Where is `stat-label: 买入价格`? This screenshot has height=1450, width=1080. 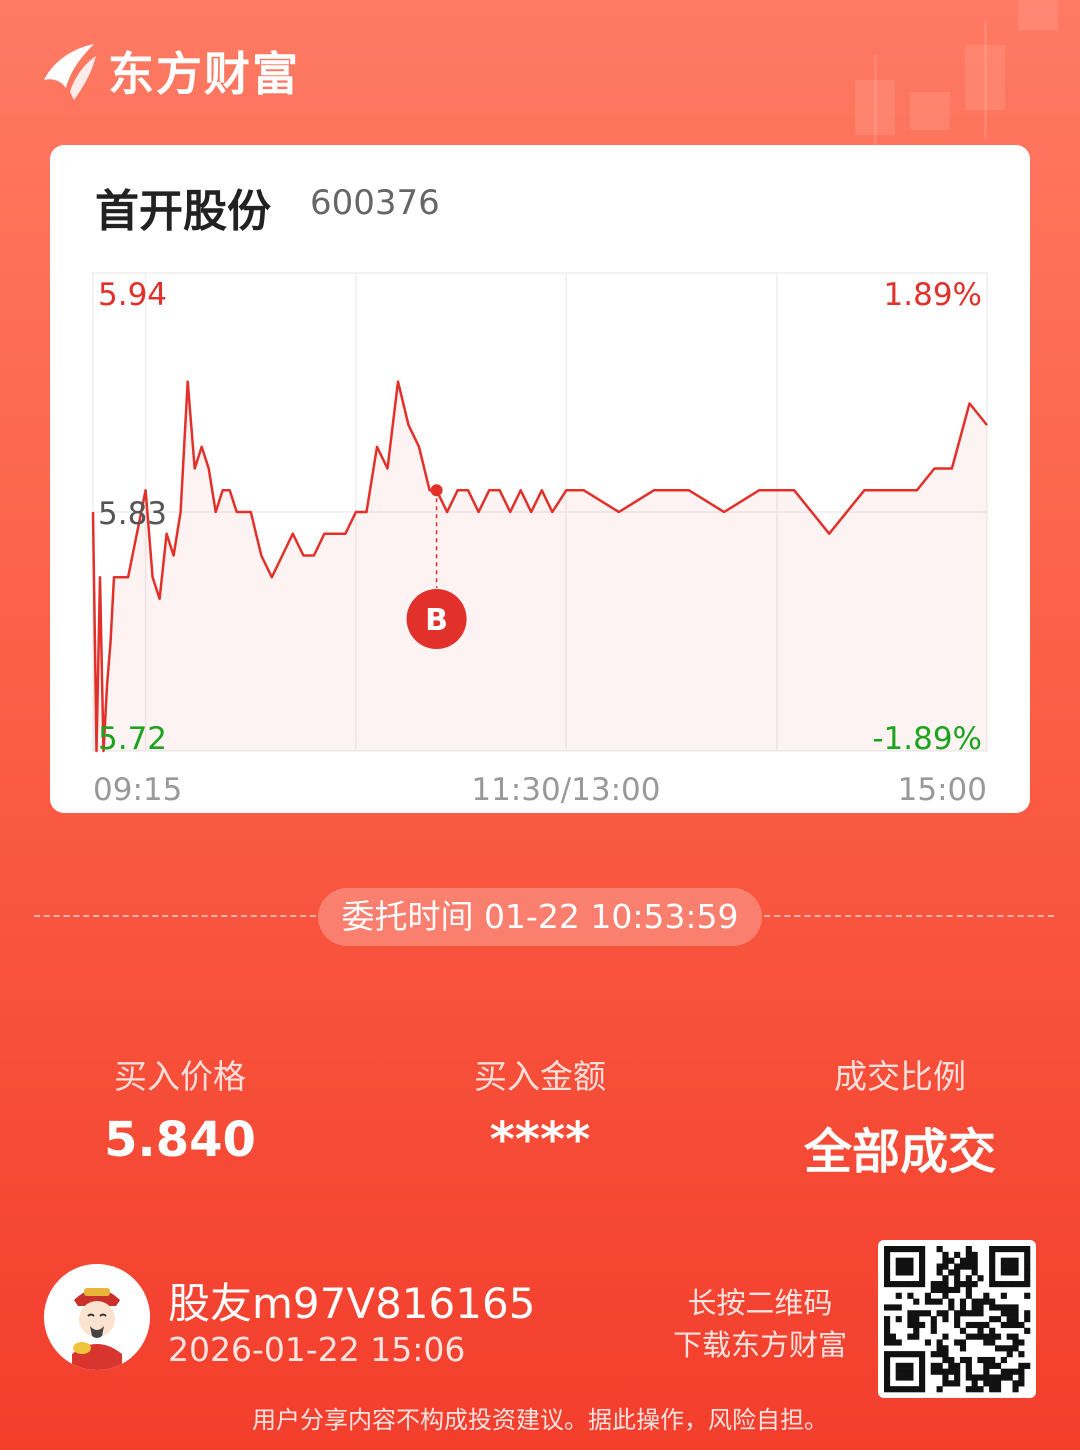
stat-label: 买入价格 is located at coordinates (180, 1076).